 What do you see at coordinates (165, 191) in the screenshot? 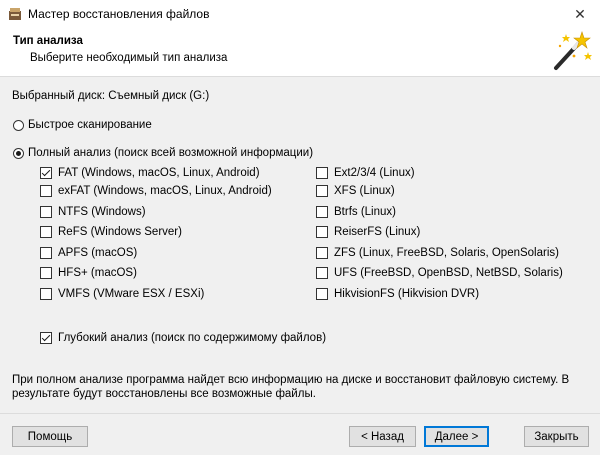
I see `fs-label: exFAT (Windows, macOS, Linux, Android)` at bounding box center [165, 191].